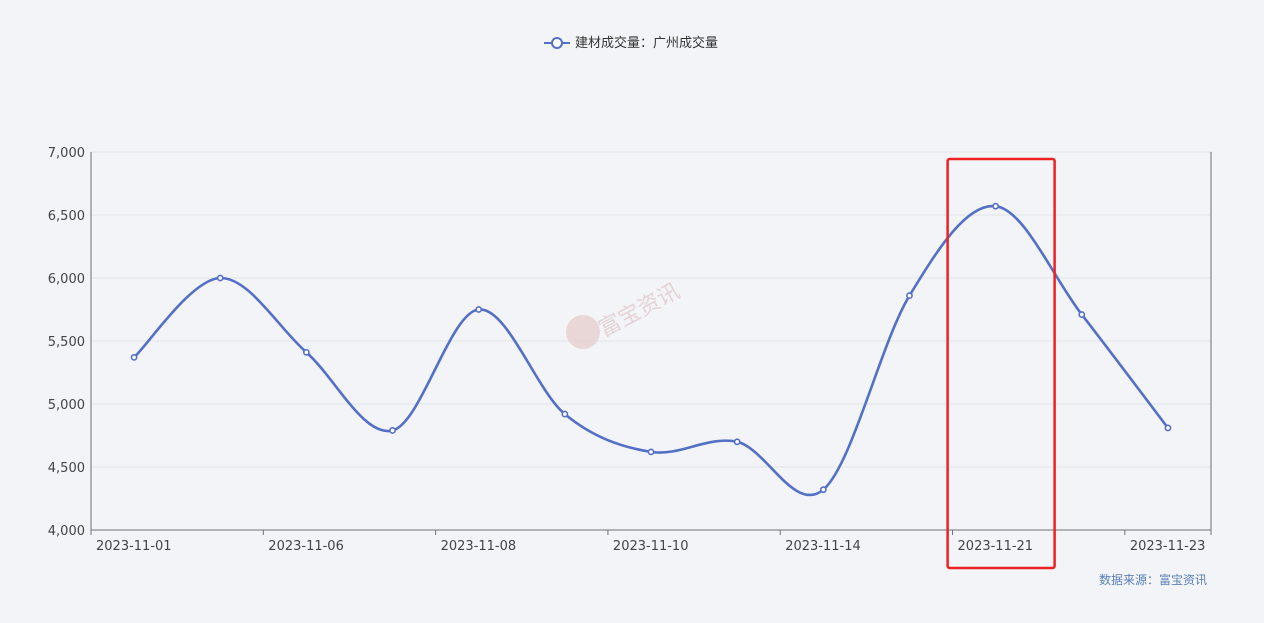  I want to click on x-tick-label: 2023-11-21, so click(996, 546).